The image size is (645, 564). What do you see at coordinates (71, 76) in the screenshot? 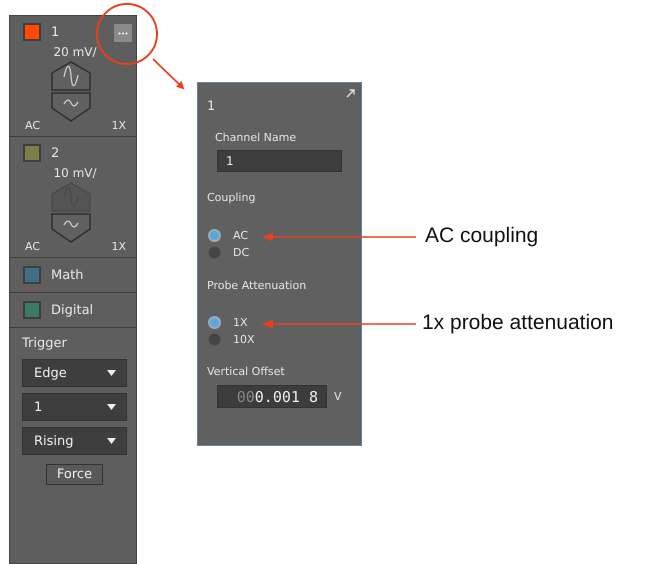
I see `scale-up-button` at bounding box center [71, 76].